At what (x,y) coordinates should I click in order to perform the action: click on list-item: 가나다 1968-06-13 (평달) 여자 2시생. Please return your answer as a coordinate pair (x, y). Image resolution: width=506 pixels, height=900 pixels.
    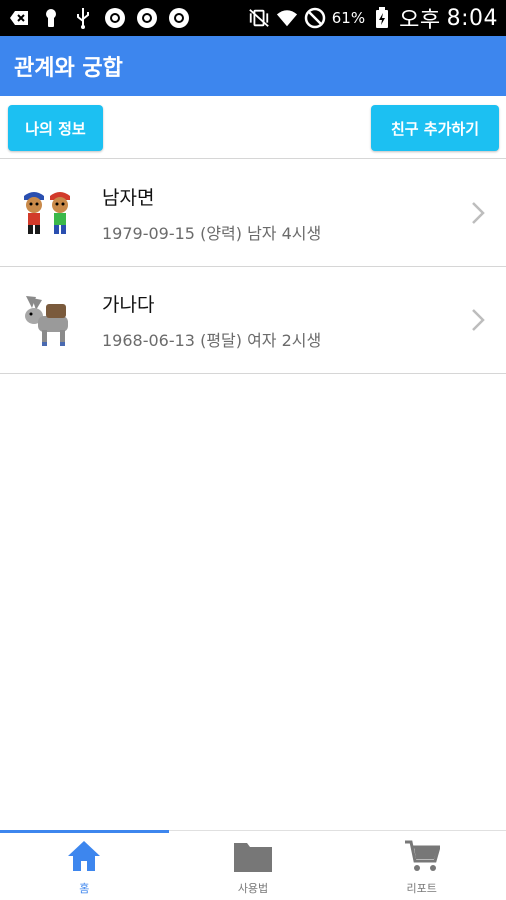
    Looking at the image, I should click on (253, 320).